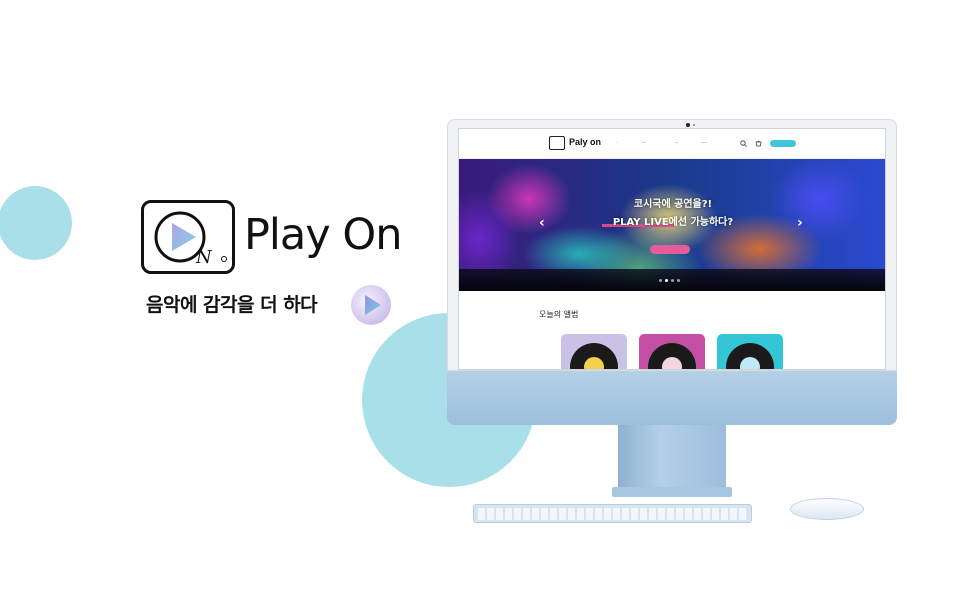 This screenshot has height=600, width=960. I want to click on hero-banner: 코시국에 공연을?! PLAY LIVE에선 가능하다? ‹ ›, so click(672, 225).